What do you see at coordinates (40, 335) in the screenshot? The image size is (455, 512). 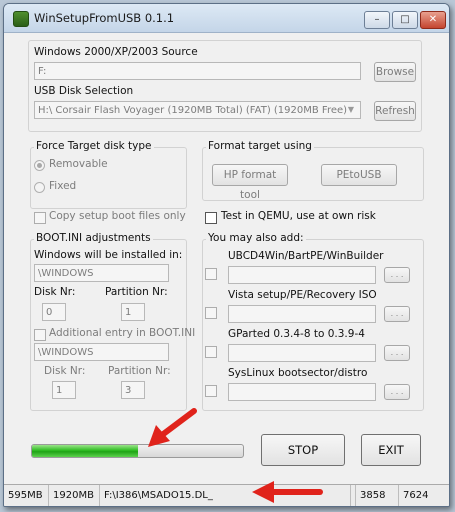 I see `additional-entry-checkbox` at bounding box center [40, 335].